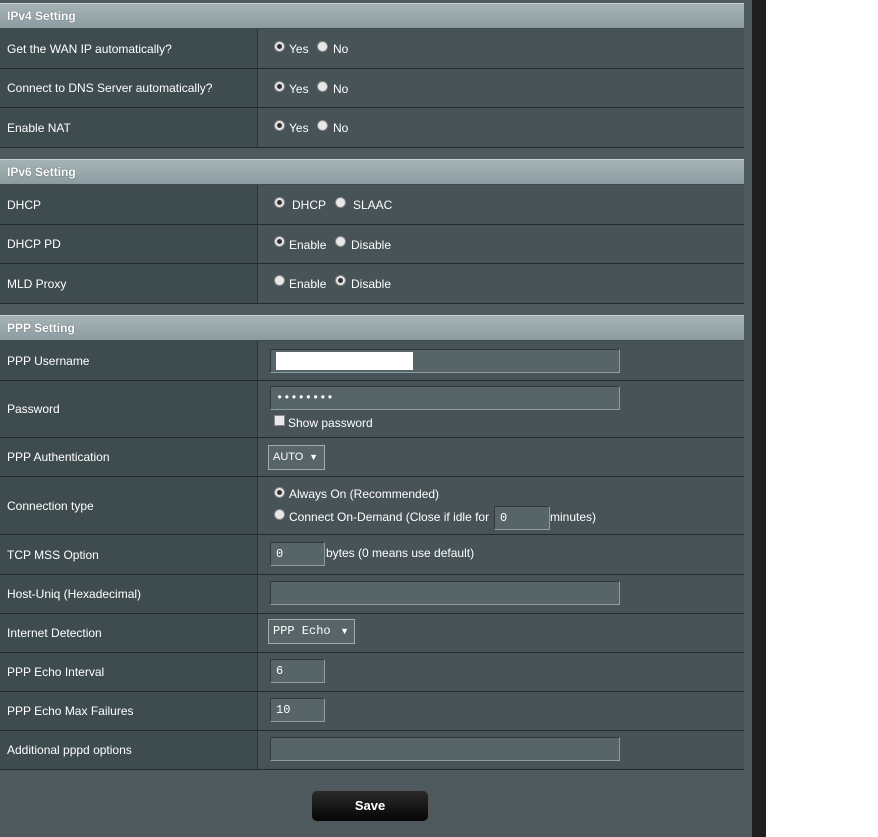 The width and height of the screenshot is (878, 837). I want to click on row-pppd-options: Additional pppd options, so click(372, 750).